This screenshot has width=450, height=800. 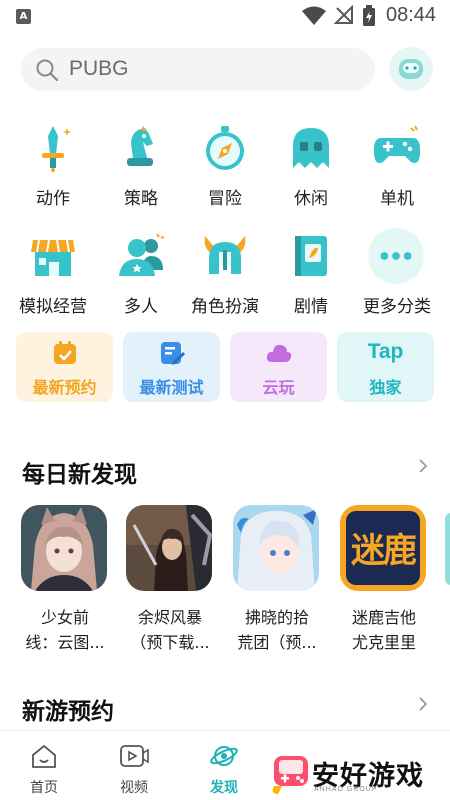 What do you see at coordinates (171, 367) in the screenshot?
I see `card-latest-test: 最新测试` at bounding box center [171, 367].